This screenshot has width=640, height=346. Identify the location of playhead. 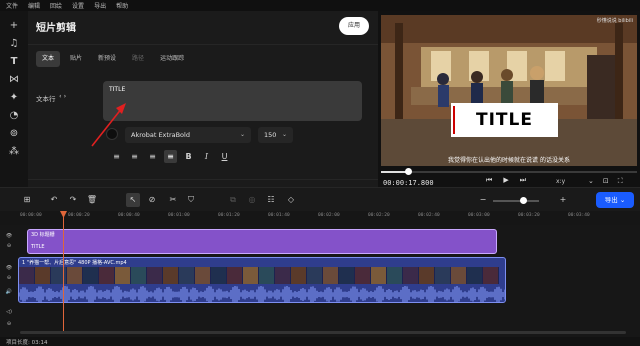
(63, 273).